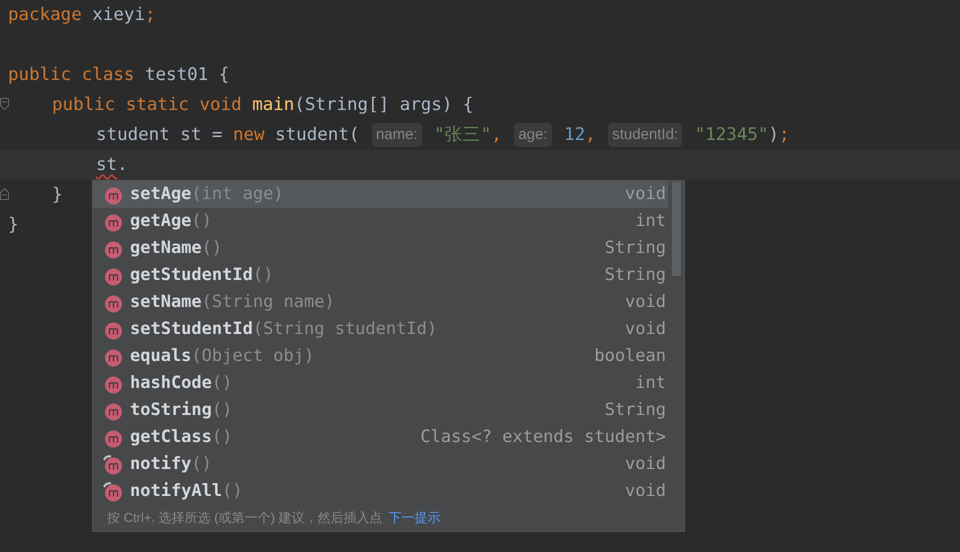 The height and width of the screenshot is (552, 960). I want to click on scrollbar, so click(676, 229).